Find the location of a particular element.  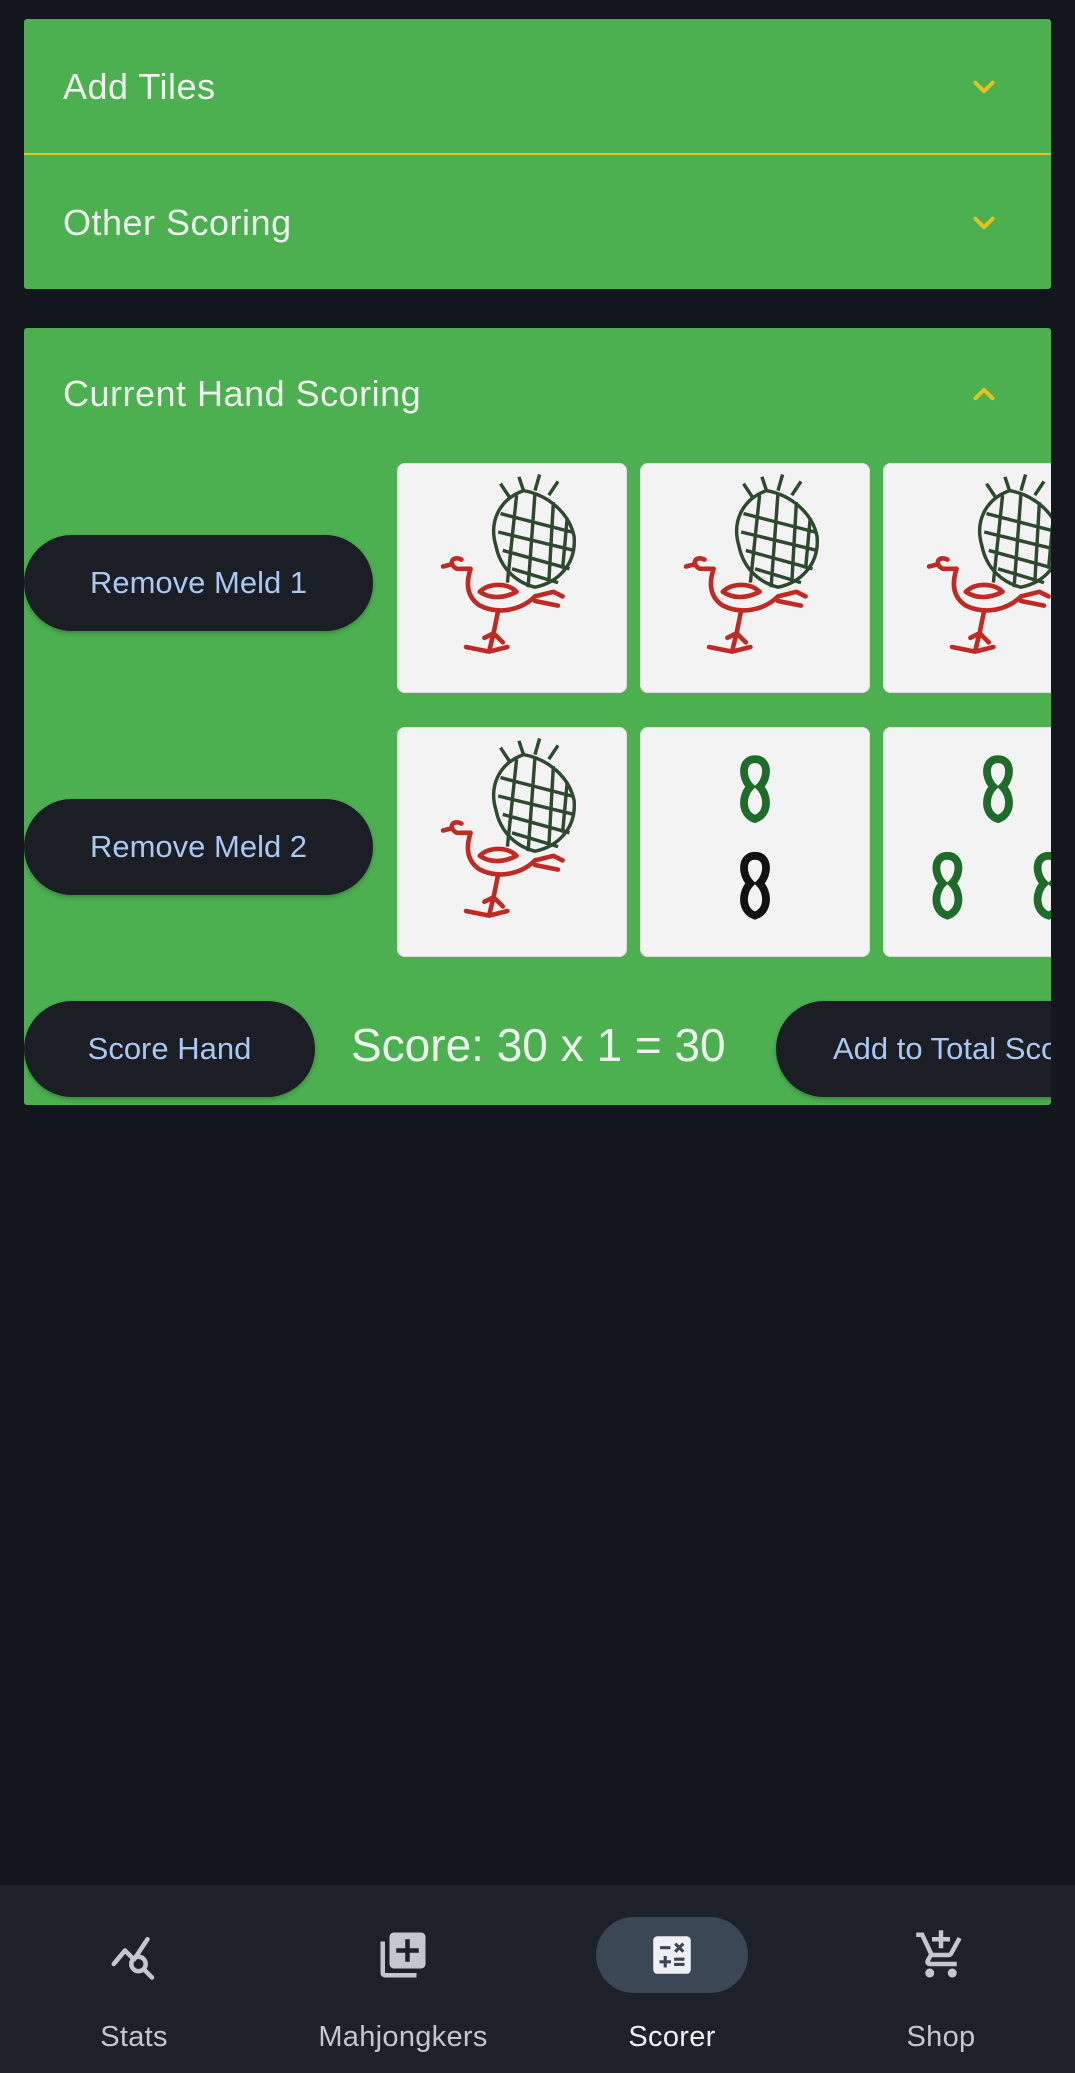

add-library-icon is located at coordinates (403, 1955).